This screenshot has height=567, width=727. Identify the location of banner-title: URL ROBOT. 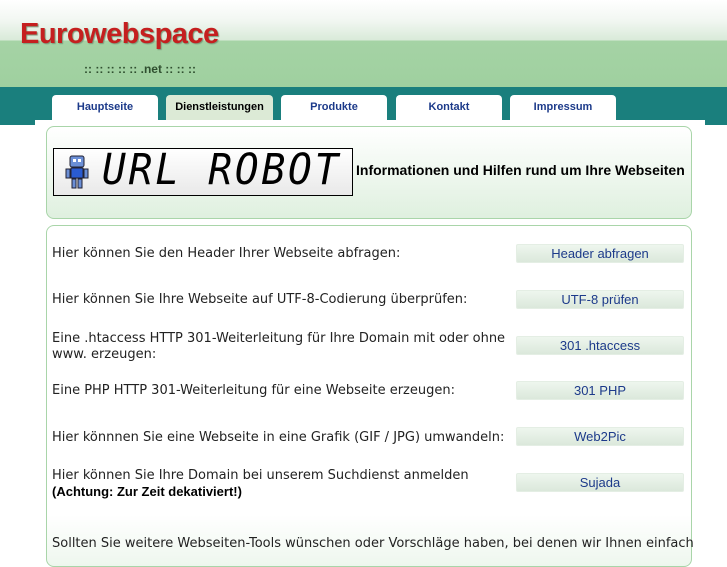
(222, 170).